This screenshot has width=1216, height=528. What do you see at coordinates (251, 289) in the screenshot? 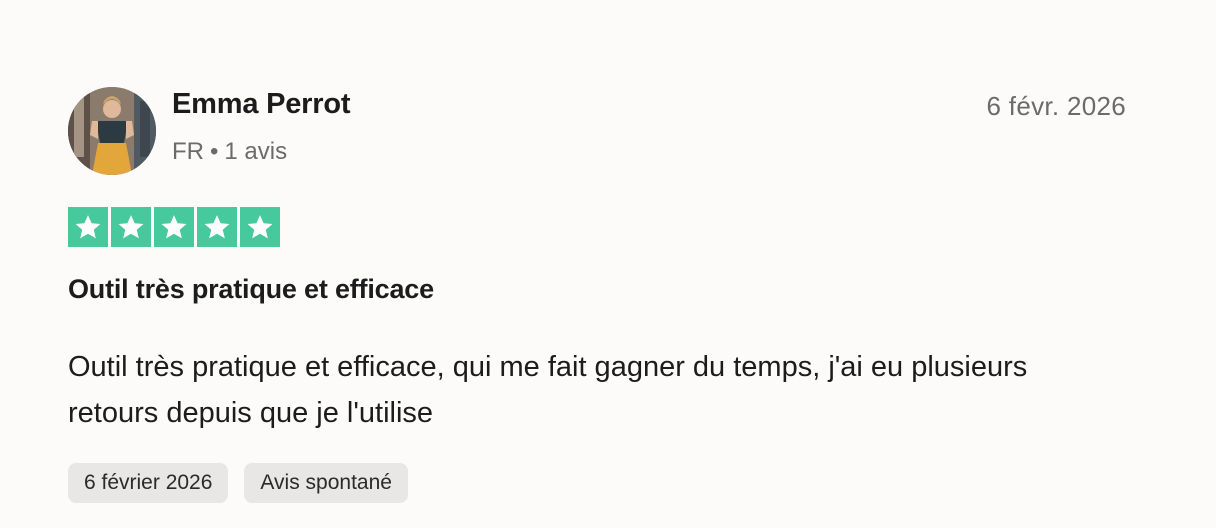
I see `review-title: Outil très pratique et efficace` at bounding box center [251, 289].